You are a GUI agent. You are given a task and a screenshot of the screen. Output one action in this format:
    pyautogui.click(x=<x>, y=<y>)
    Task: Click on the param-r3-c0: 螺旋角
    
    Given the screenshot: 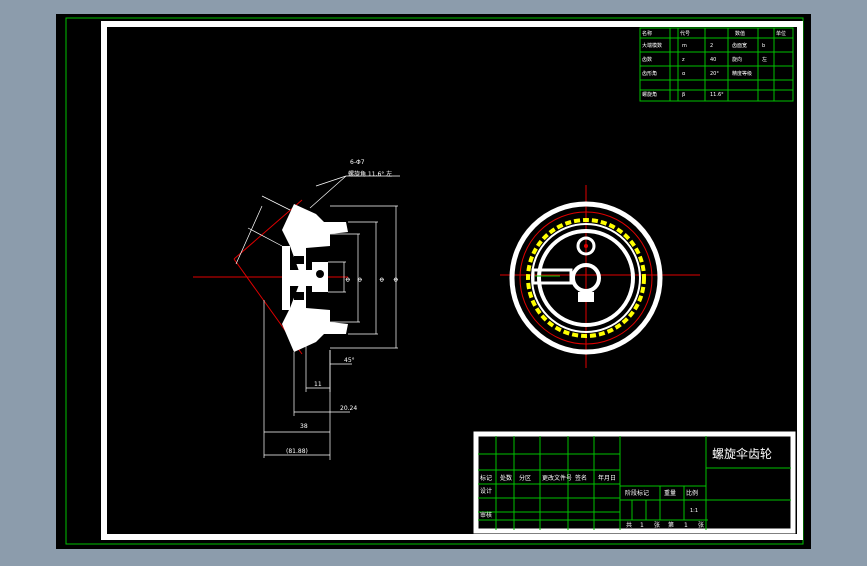 What is the action you would take?
    pyautogui.click(x=649, y=94)
    